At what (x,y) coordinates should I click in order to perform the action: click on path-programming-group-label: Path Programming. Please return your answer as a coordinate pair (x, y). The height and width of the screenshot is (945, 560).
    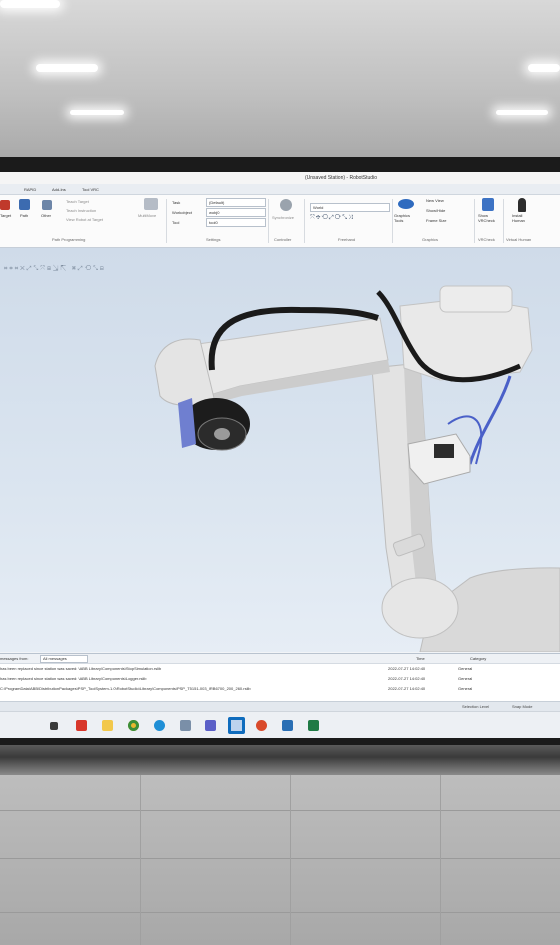
    Looking at the image, I should click on (69, 239).